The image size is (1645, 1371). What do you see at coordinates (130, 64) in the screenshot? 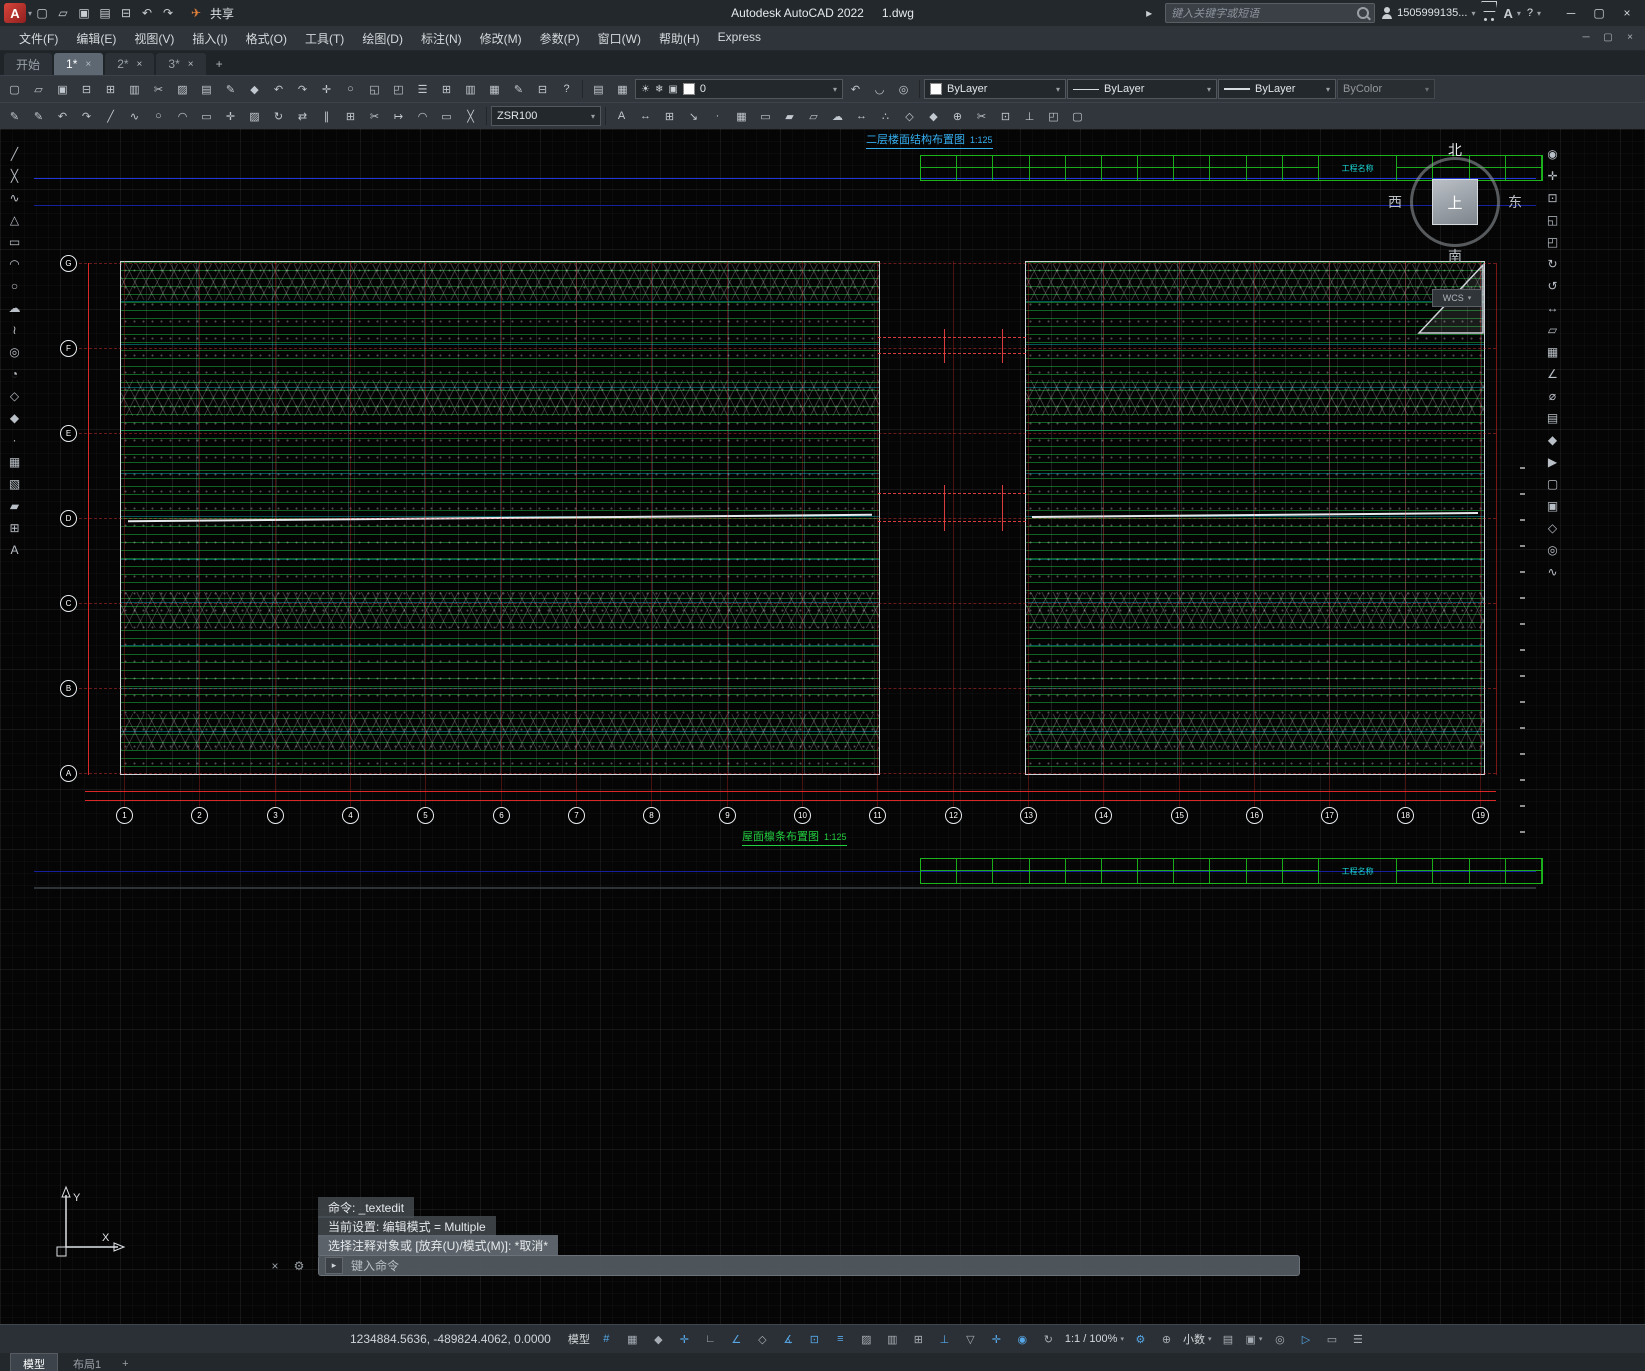
I see `file-tab-2*: 2* ×` at bounding box center [130, 64].